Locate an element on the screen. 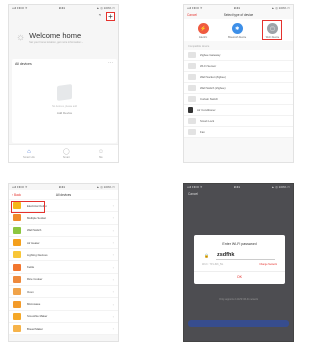 This screenshot has height=354, width=320. item-label: Bread Maker is located at coordinates (35, 328).